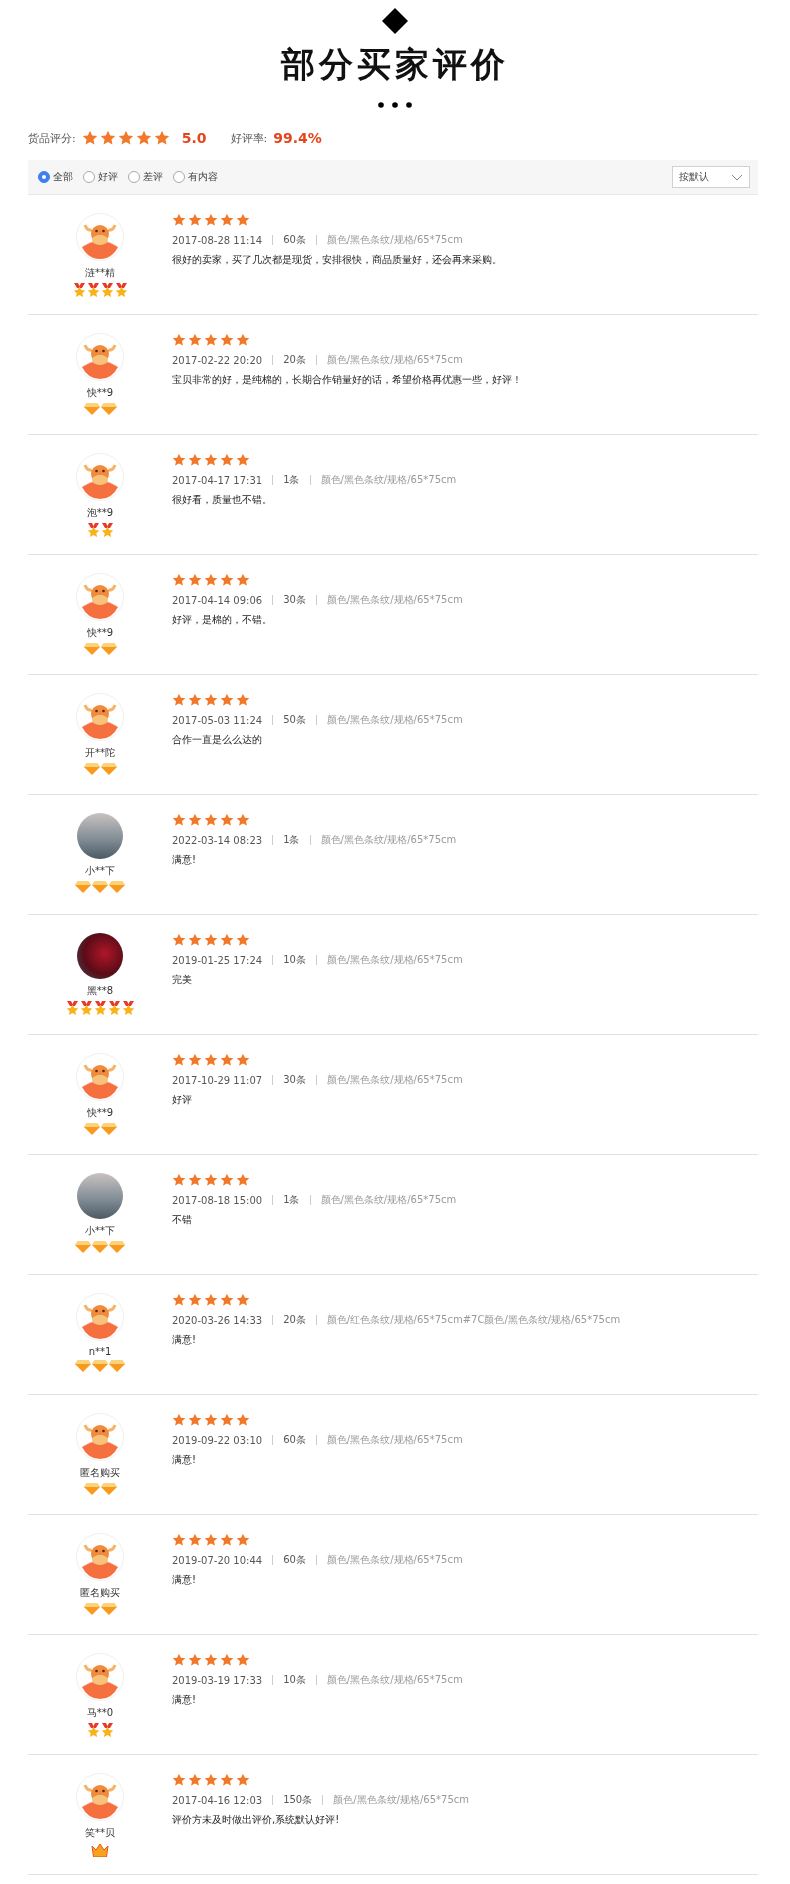 Image resolution: width=790 pixels, height=1884 pixels. I want to click on review-date: 2020-03-26 14:33, so click(217, 1320).